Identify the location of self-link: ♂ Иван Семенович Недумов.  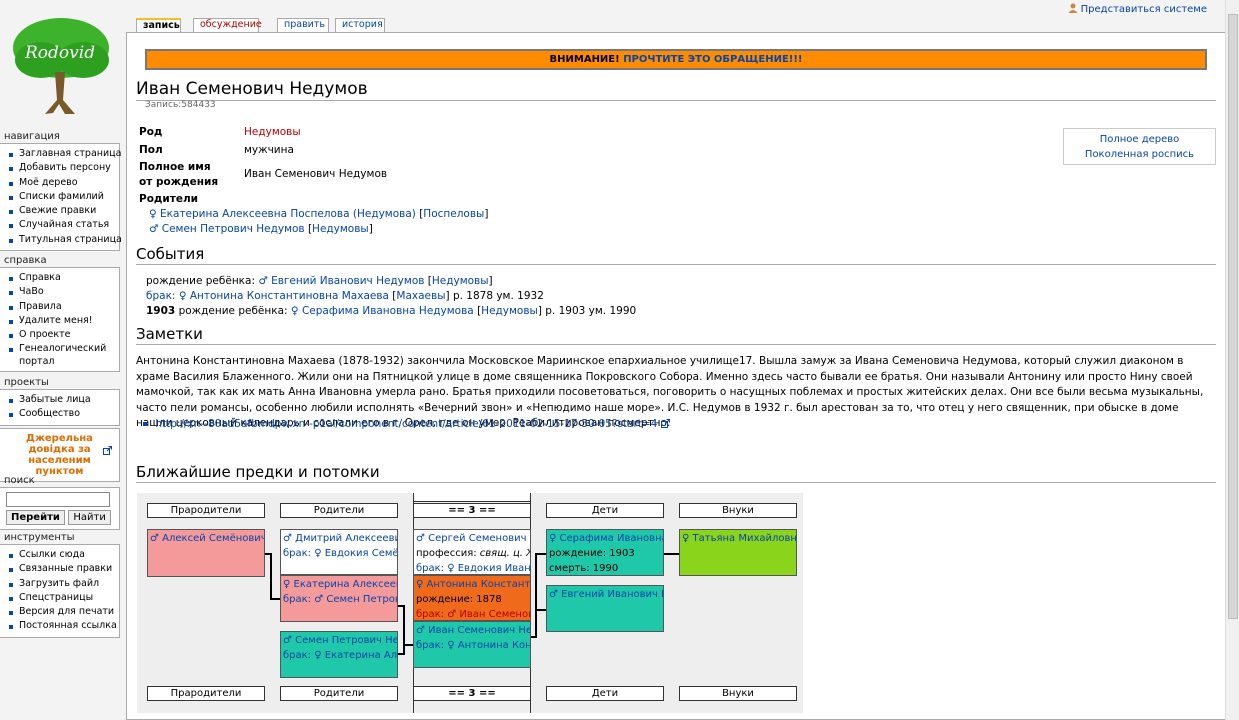
(473, 630).